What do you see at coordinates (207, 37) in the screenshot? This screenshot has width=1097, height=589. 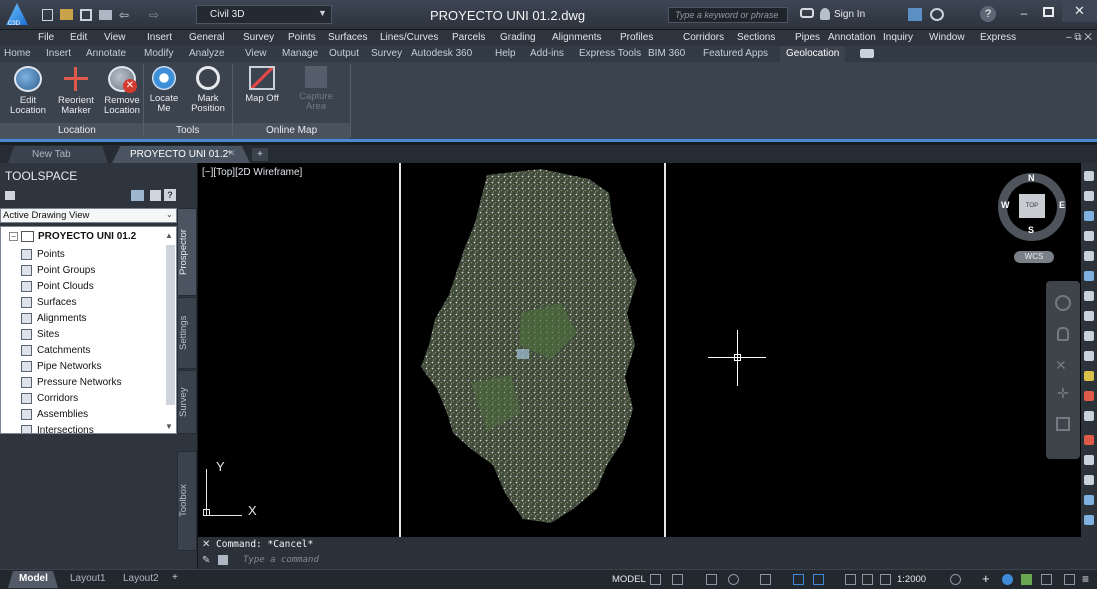 I see `menu-general: General` at bounding box center [207, 37].